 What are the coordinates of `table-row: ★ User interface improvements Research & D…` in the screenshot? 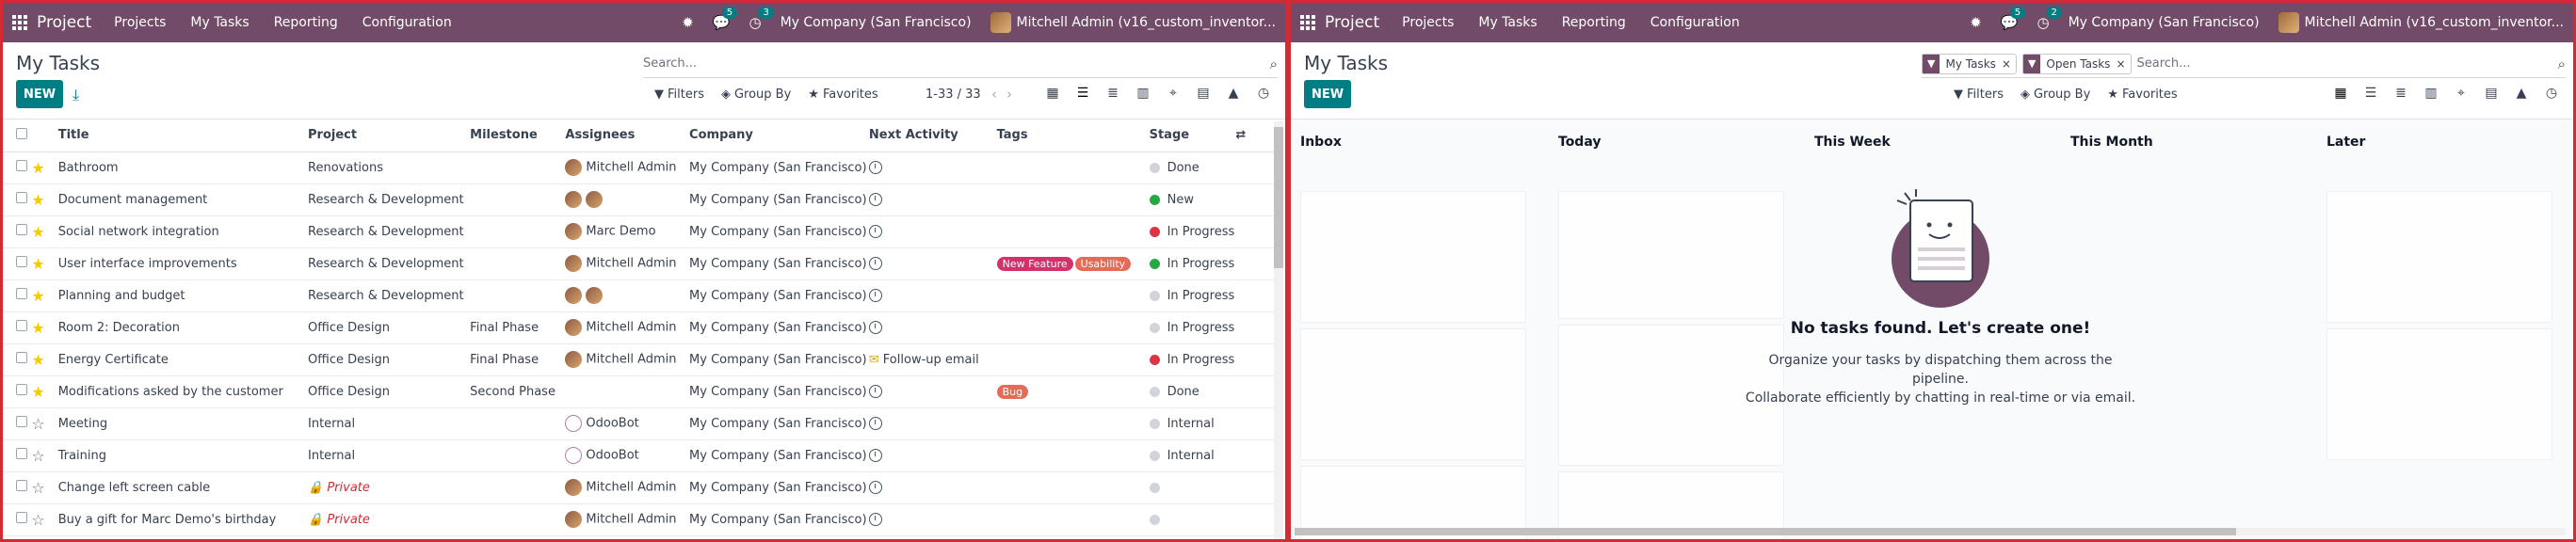 It's located at (638, 263).